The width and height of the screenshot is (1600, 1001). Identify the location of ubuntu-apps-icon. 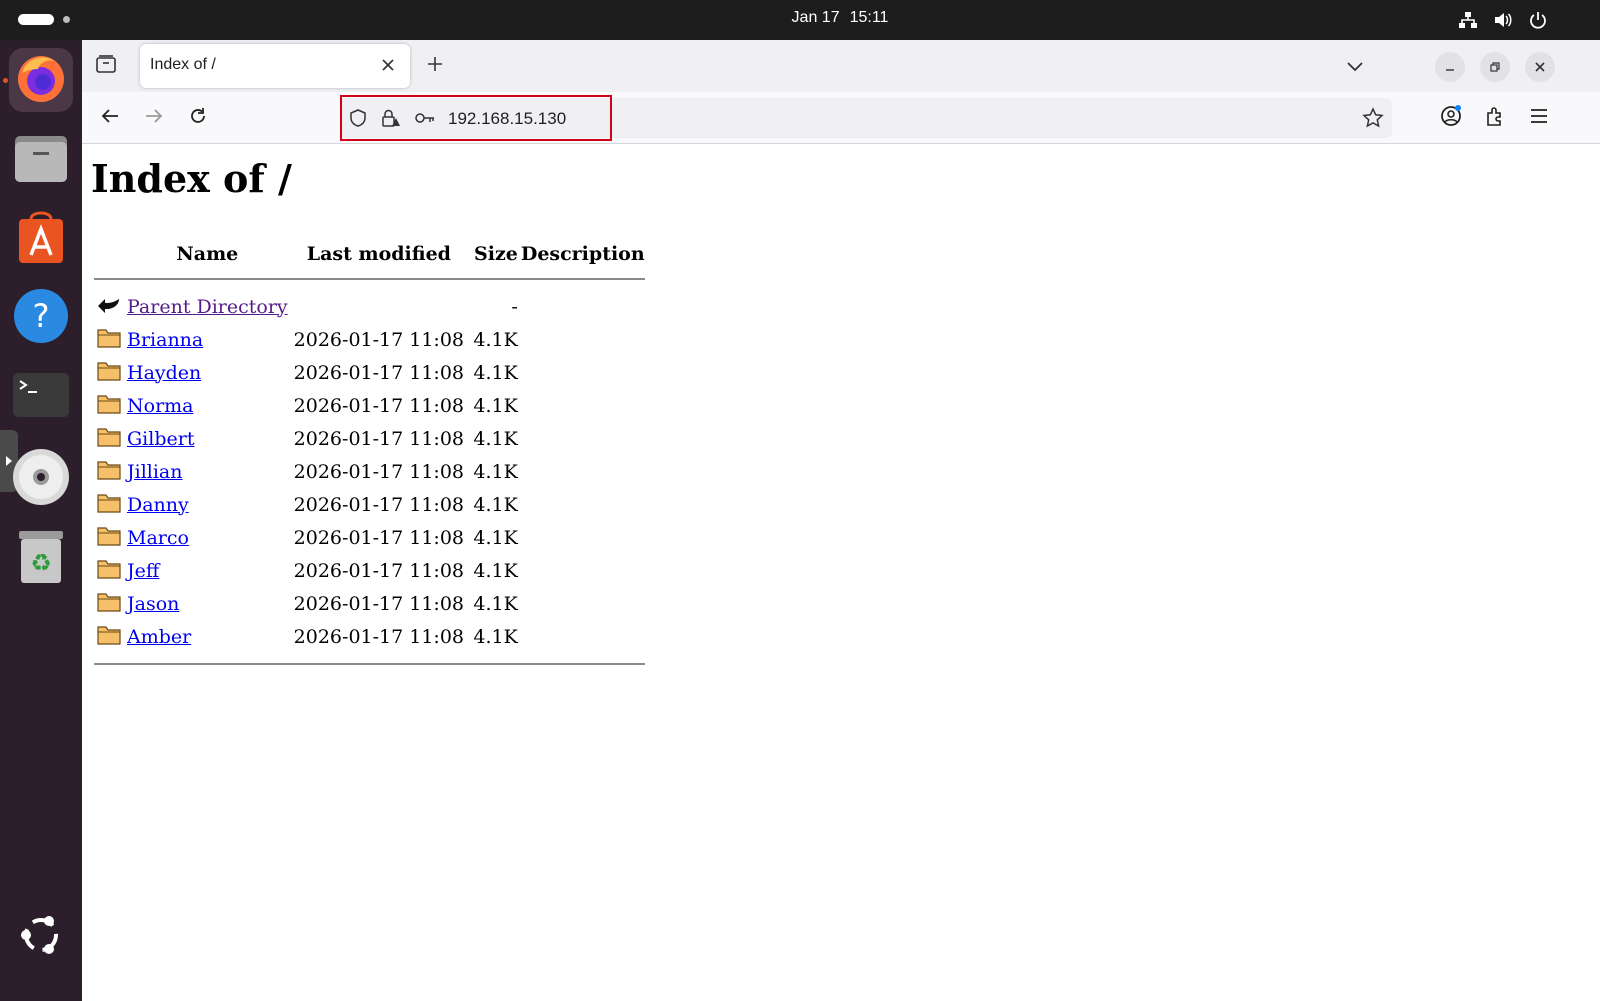
(41, 937).